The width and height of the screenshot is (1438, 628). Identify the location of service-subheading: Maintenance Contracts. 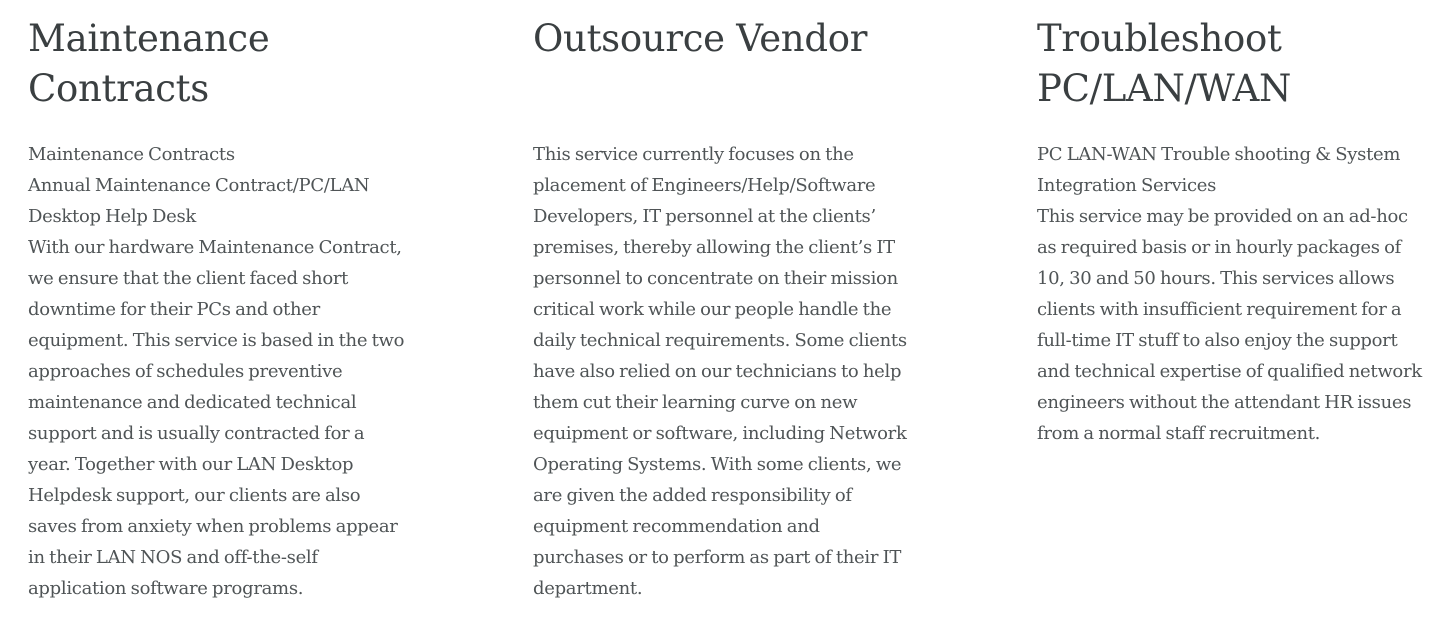
(131, 154).